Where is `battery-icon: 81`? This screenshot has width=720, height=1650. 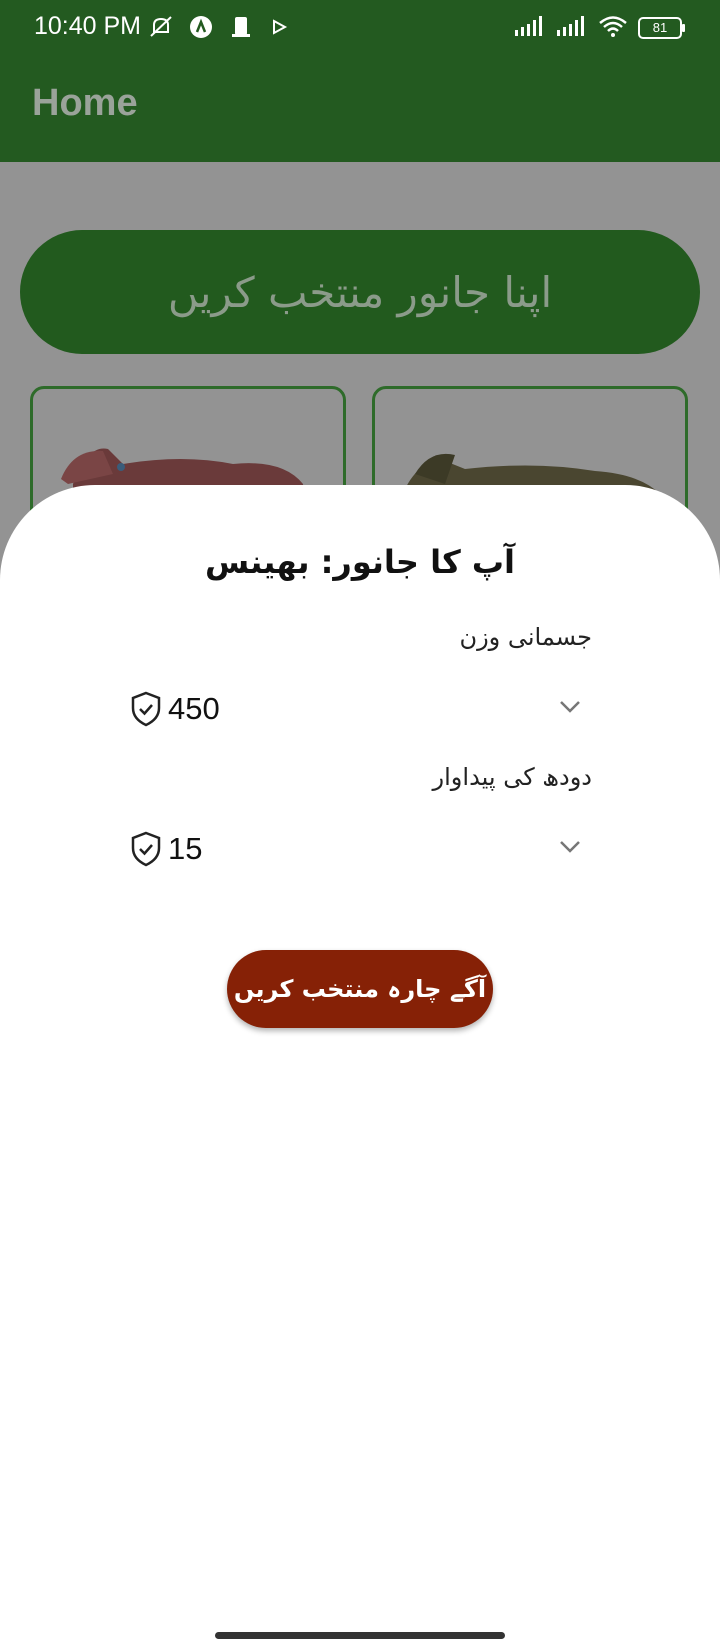
battery-icon: 81 is located at coordinates (661, 28).